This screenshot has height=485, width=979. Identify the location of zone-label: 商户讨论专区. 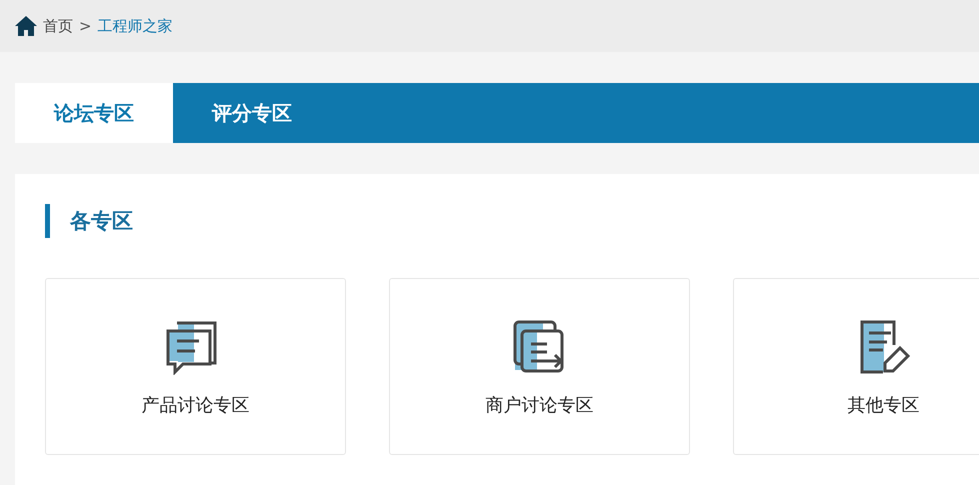
(540, 405).